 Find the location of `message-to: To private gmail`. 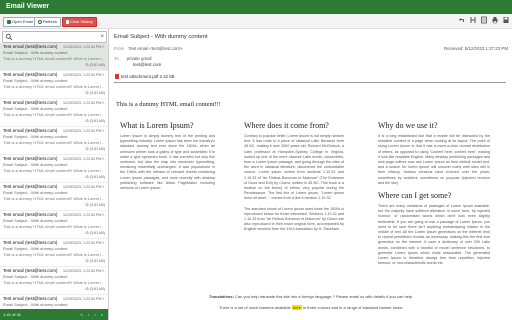

message-to: To private gmail is located at coordinates (133, 58).